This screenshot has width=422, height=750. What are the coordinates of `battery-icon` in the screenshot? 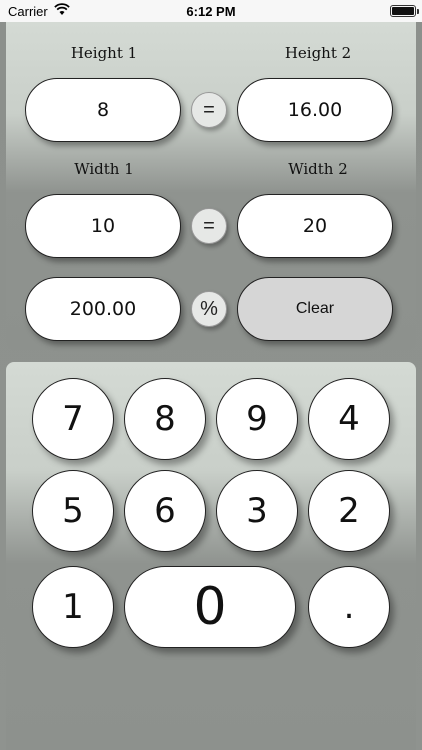 It's located at (404, 11).